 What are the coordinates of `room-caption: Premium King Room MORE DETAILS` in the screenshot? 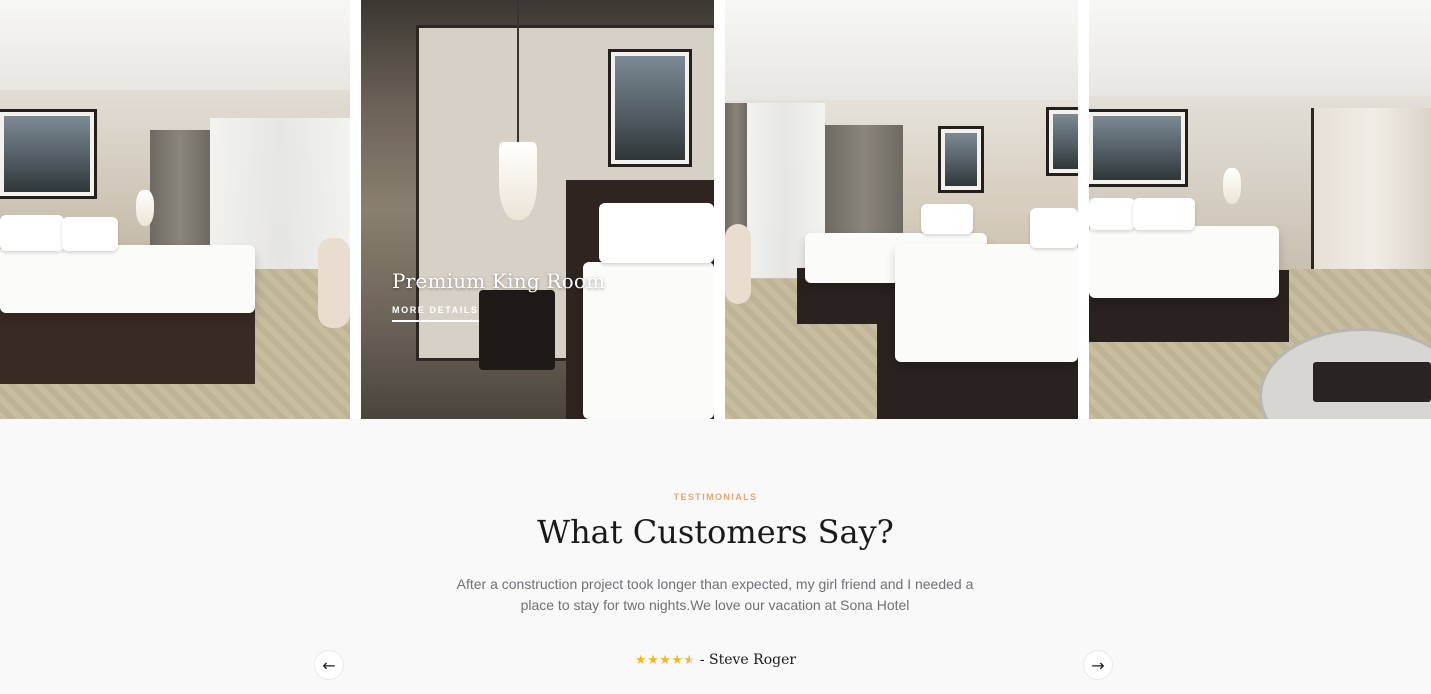 It's located at (498, 295).